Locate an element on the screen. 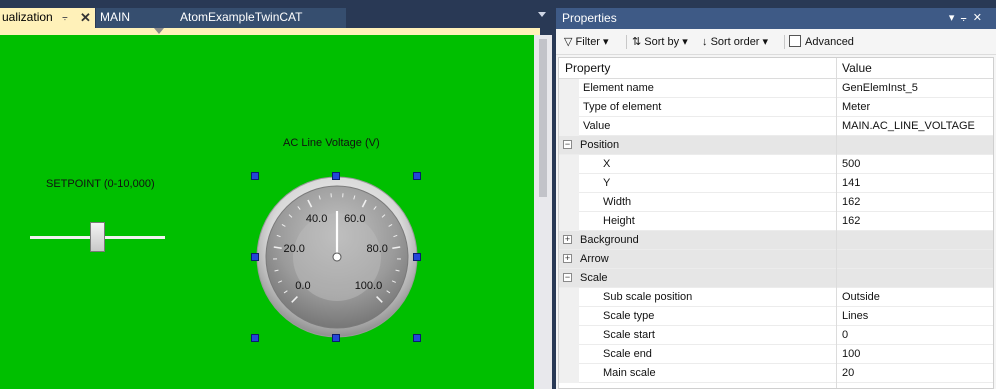  filter-label: Filter is located at coordinates (587, 42).